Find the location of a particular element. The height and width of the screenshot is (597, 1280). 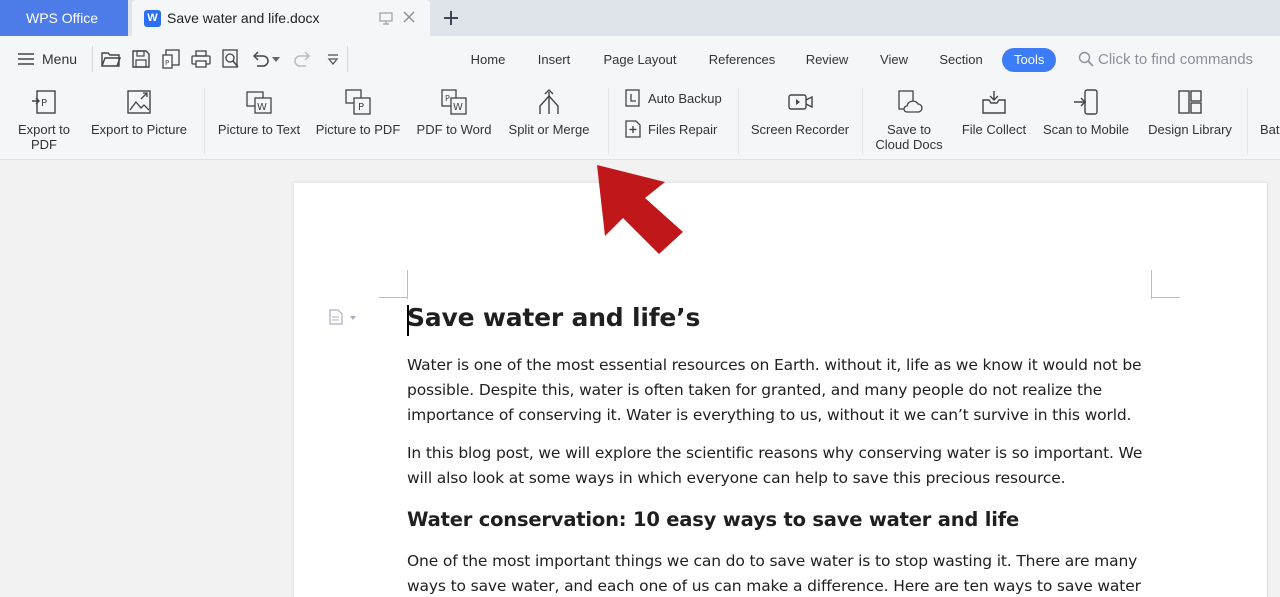

picture-to-text-label: Picture to Text is located at coordinates (259, 129).